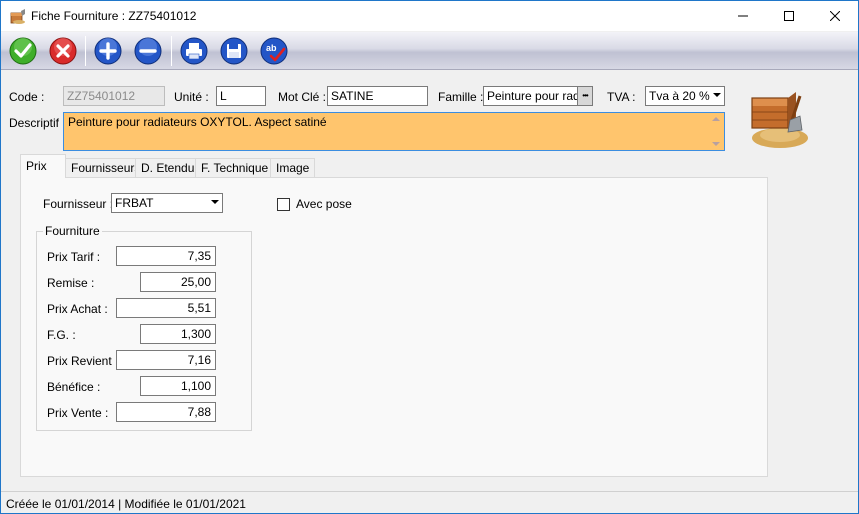 The image size is (859, 514). I want to click on scroll-down-icon, so click(716, 144).